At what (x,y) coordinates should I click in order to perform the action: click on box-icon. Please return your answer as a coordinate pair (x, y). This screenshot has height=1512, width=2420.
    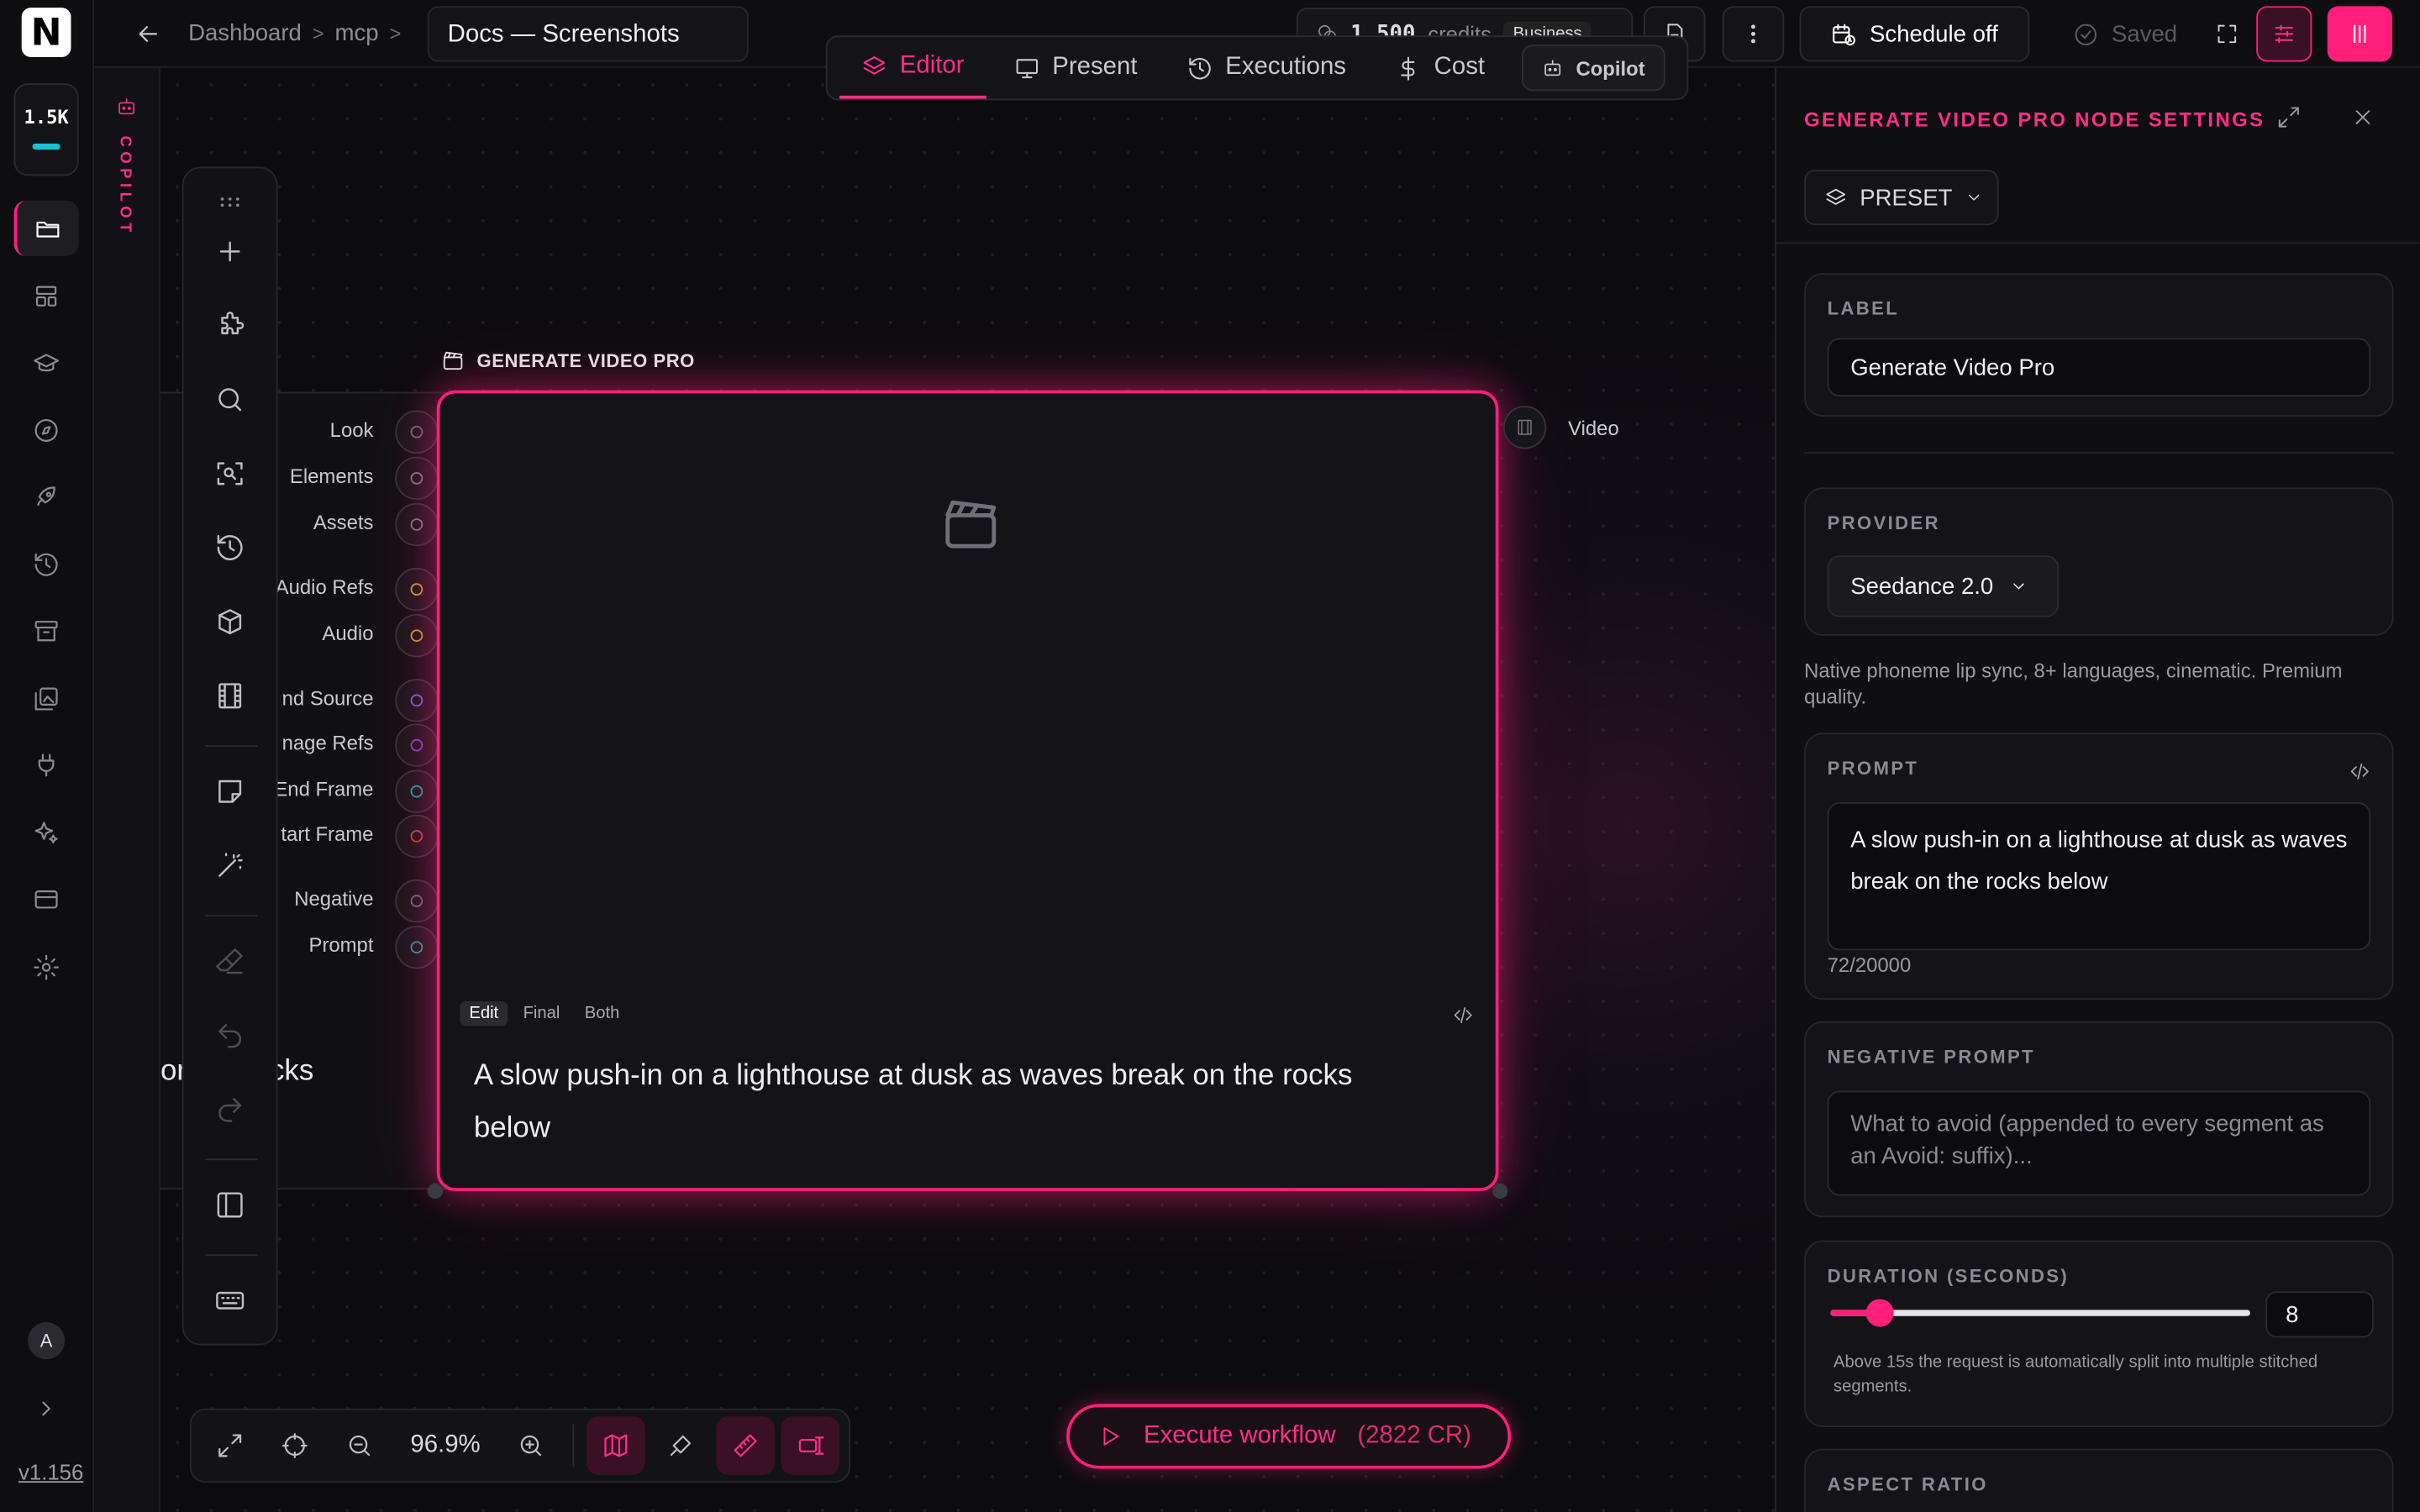
    Looking at the image, I should click on (229, 621).